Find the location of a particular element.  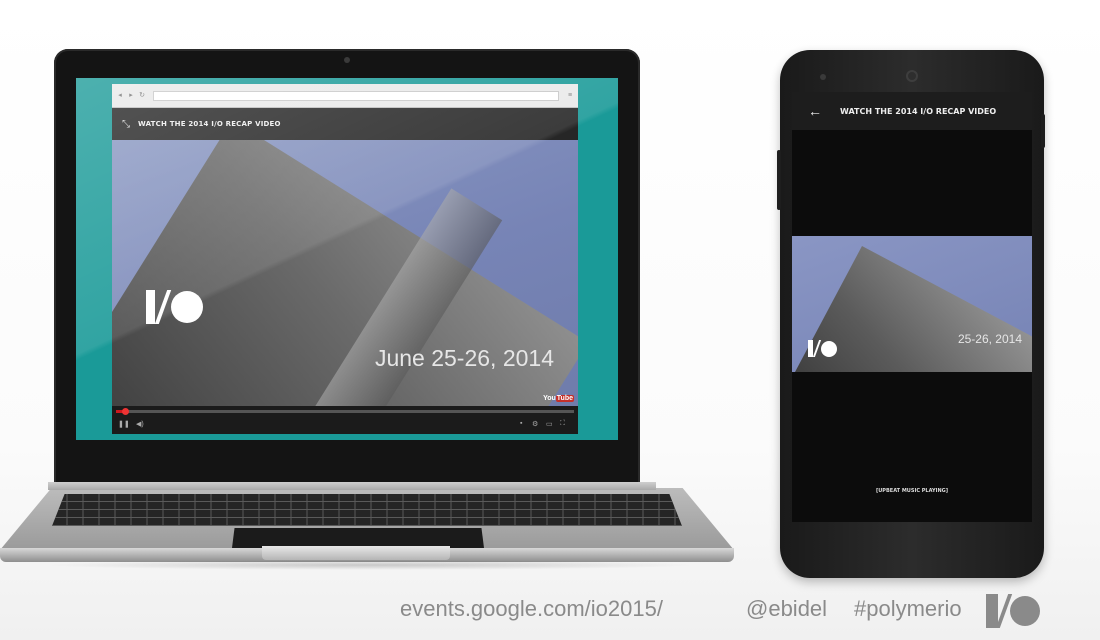

progress-knob is located at coordinates (126, 411).